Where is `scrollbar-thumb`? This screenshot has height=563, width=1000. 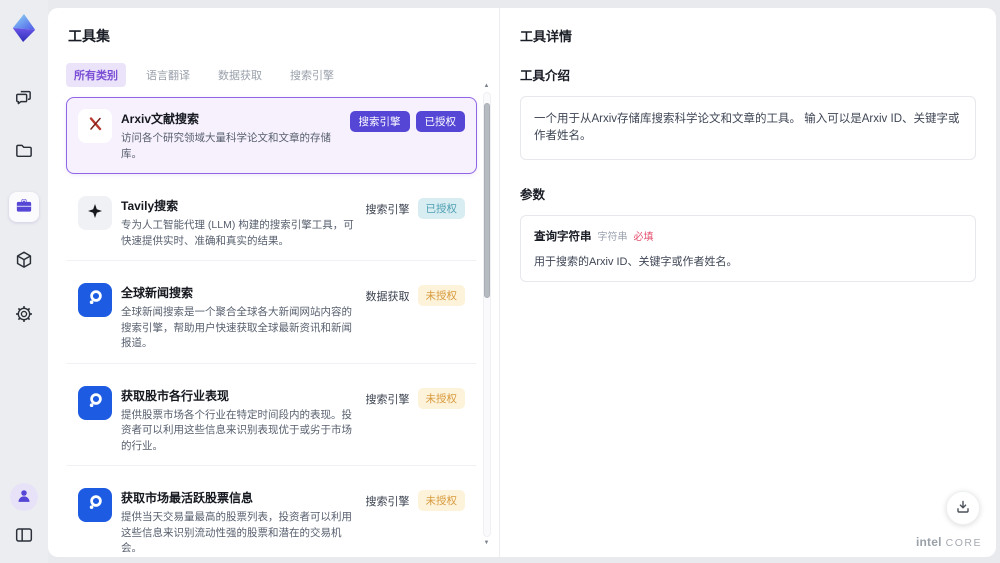 scrollbar-thumb is located at coordinates (486, 200).